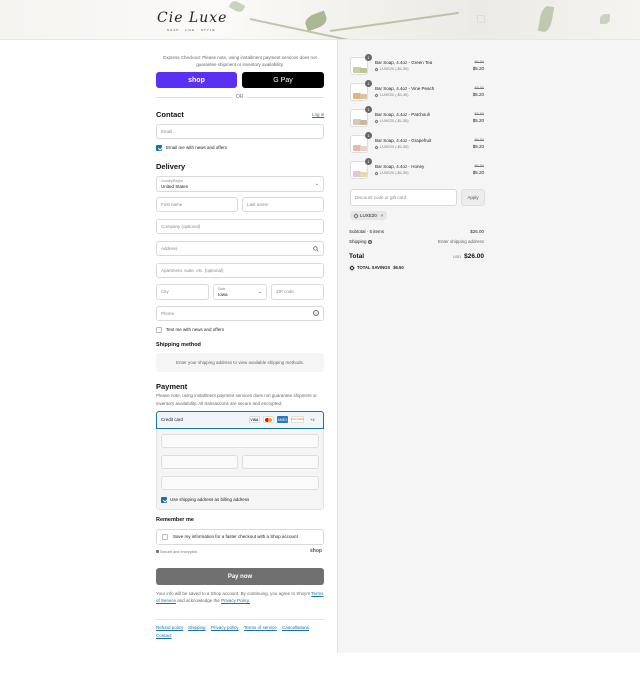  What do you see at coordinates (240, 292) in the screenshot?
I see `state-select: State Iowa ⌄` at bounding box center [240, 292].